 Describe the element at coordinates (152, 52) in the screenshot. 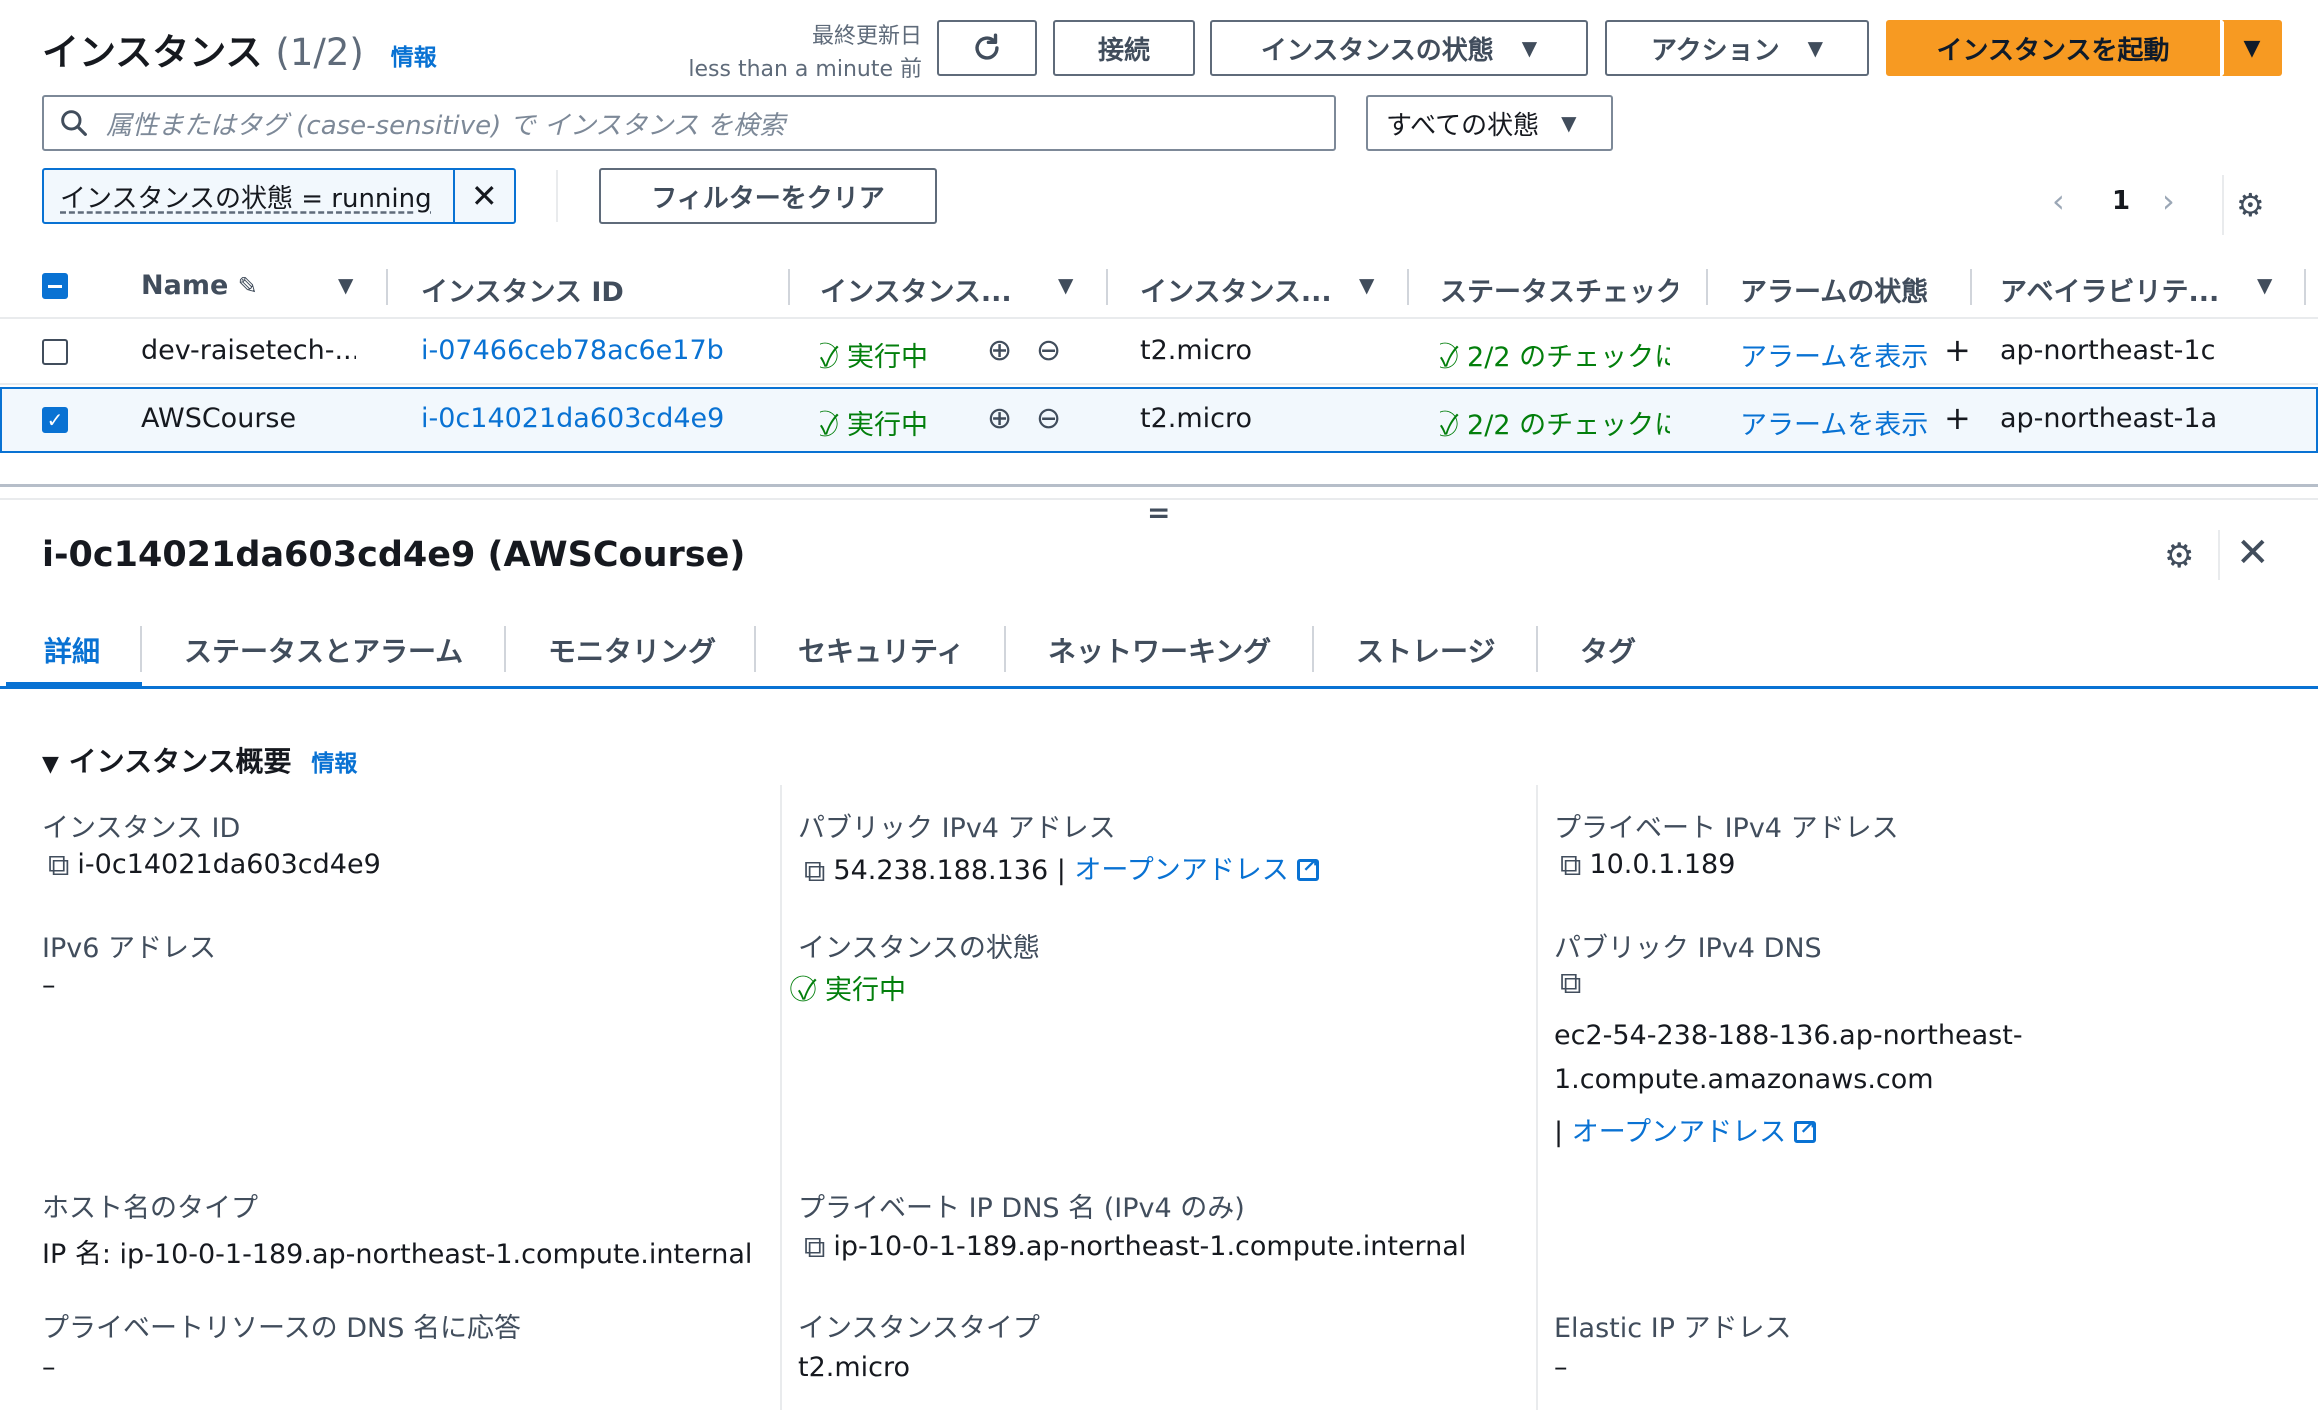

I see `page-title-text: インスタンス` at that location.